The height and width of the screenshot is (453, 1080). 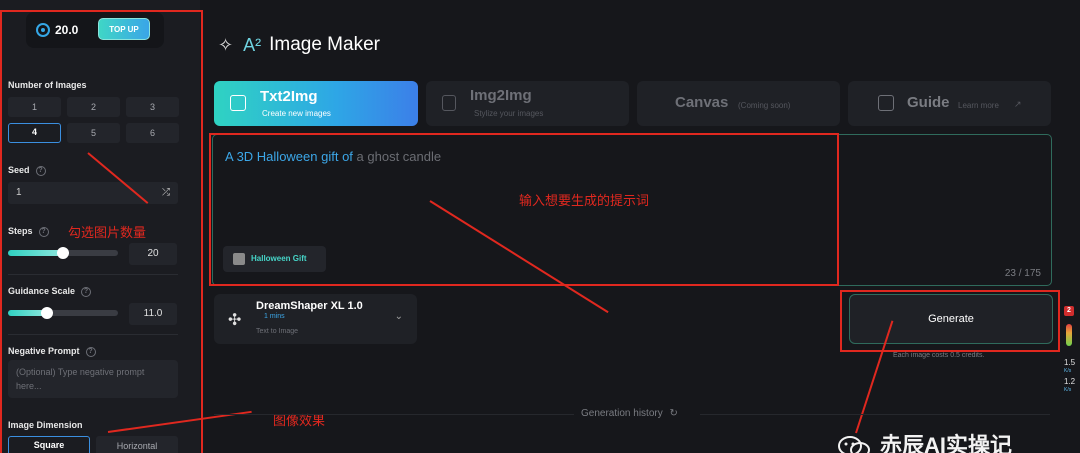 What do you see at coordinates (854, 444) in the screenshot?
I see `wechat-icon` at bounding box center [854, 444].